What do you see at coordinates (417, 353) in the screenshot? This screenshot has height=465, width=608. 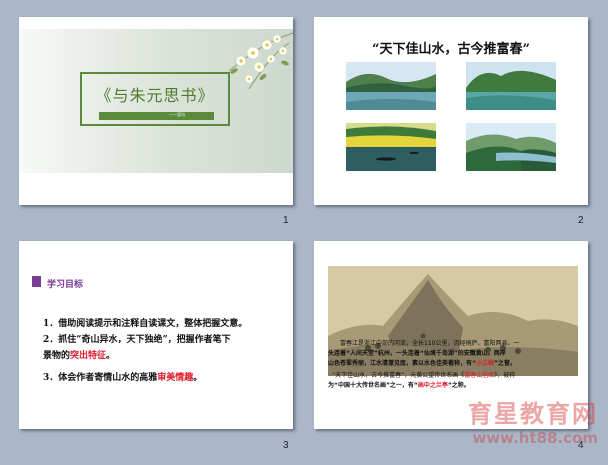 I see `paragraph-line: 头连着“人间天堂”杭州，一头连着“仙境千岛湖”的安徽黄山。两岸` at bounding box center [417, 353].